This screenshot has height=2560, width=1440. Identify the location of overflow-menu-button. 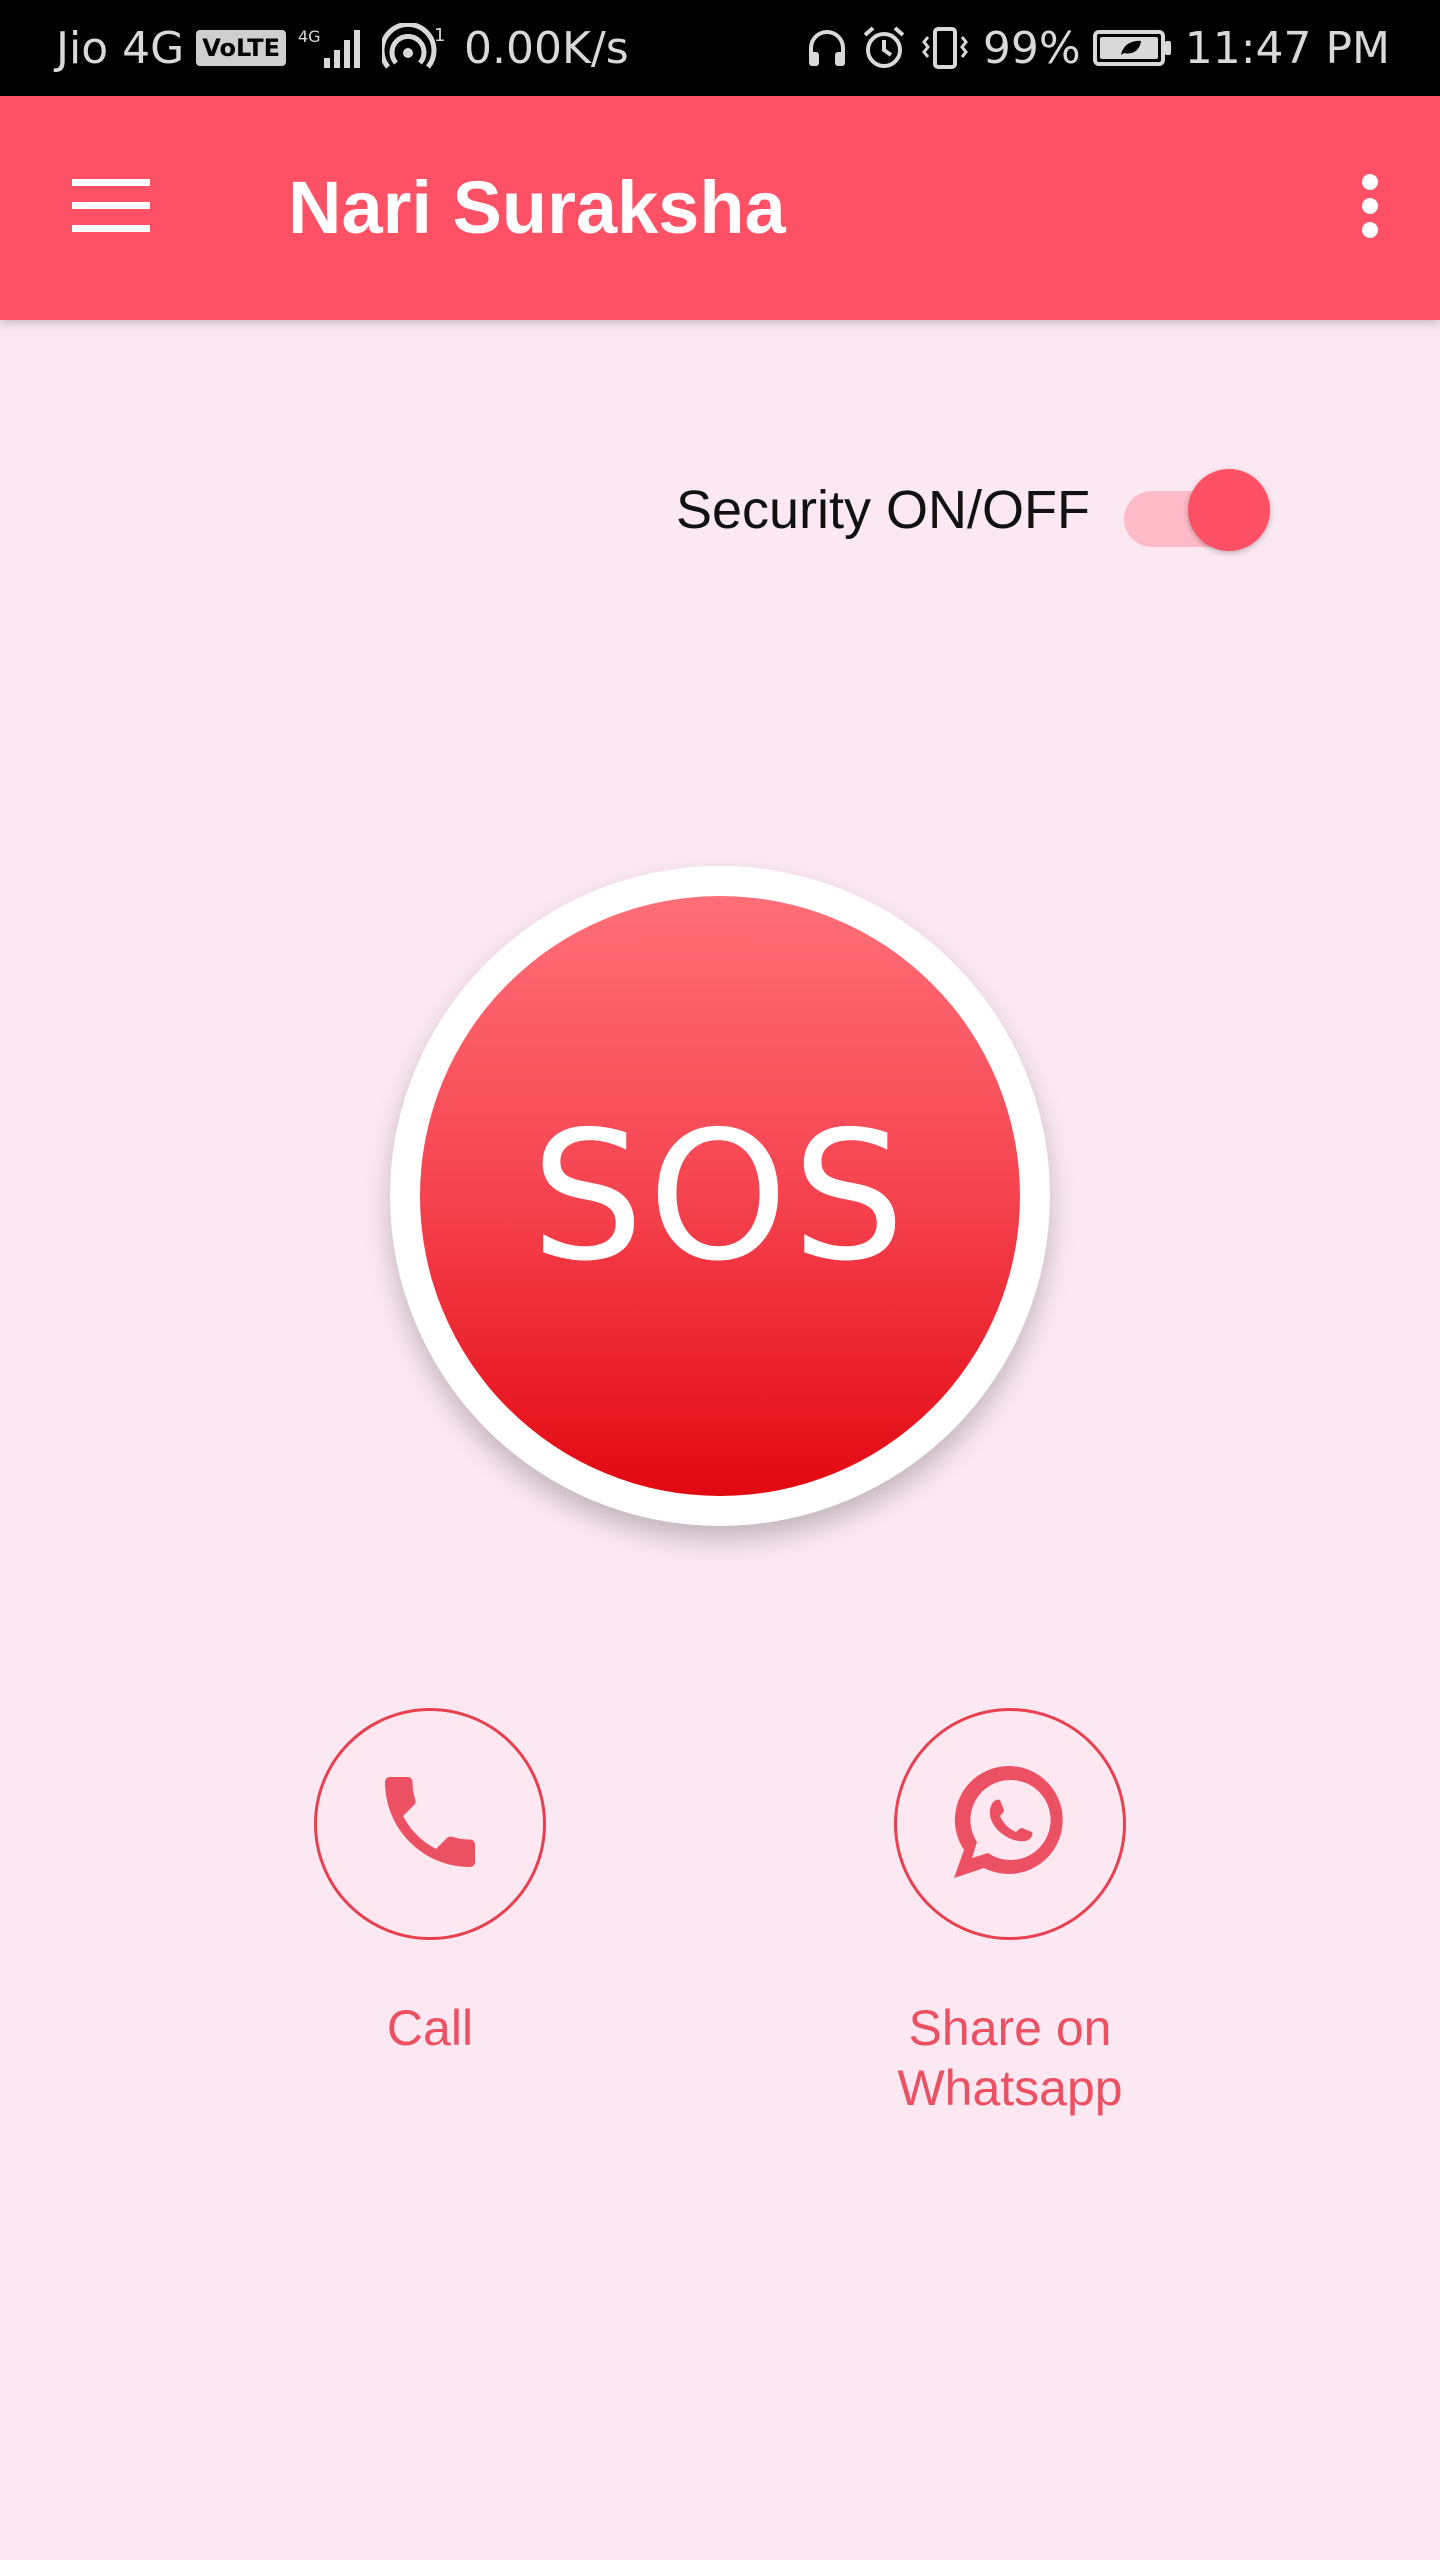
(1370, 208).